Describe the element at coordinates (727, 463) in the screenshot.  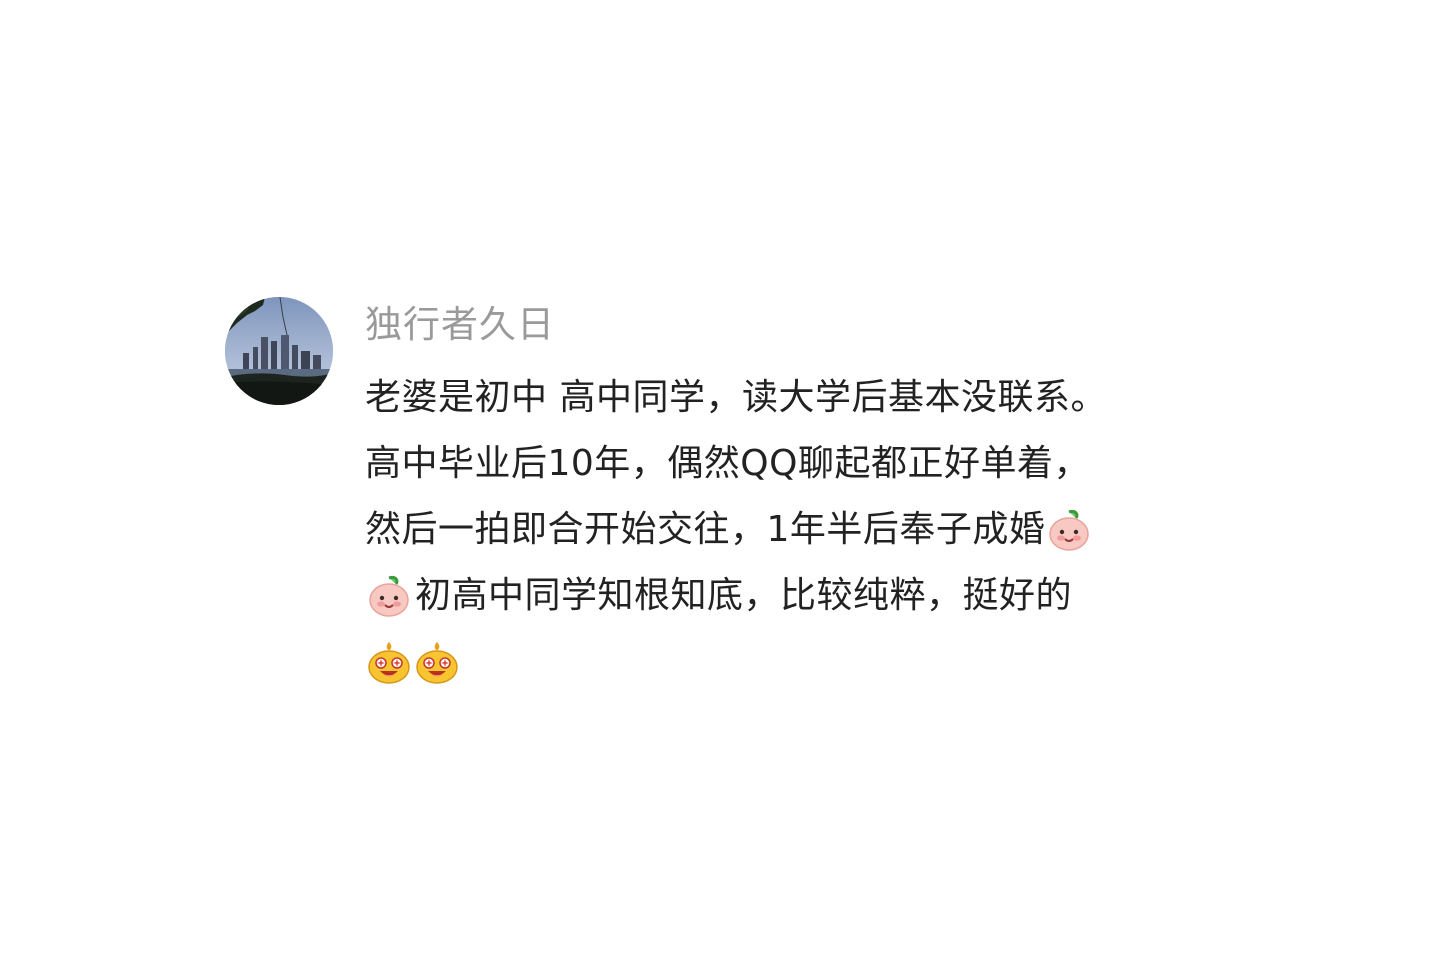
I see `comment-line-text: 高中毕业后10年，偶然QQ聊起都正好单着，` at that location.